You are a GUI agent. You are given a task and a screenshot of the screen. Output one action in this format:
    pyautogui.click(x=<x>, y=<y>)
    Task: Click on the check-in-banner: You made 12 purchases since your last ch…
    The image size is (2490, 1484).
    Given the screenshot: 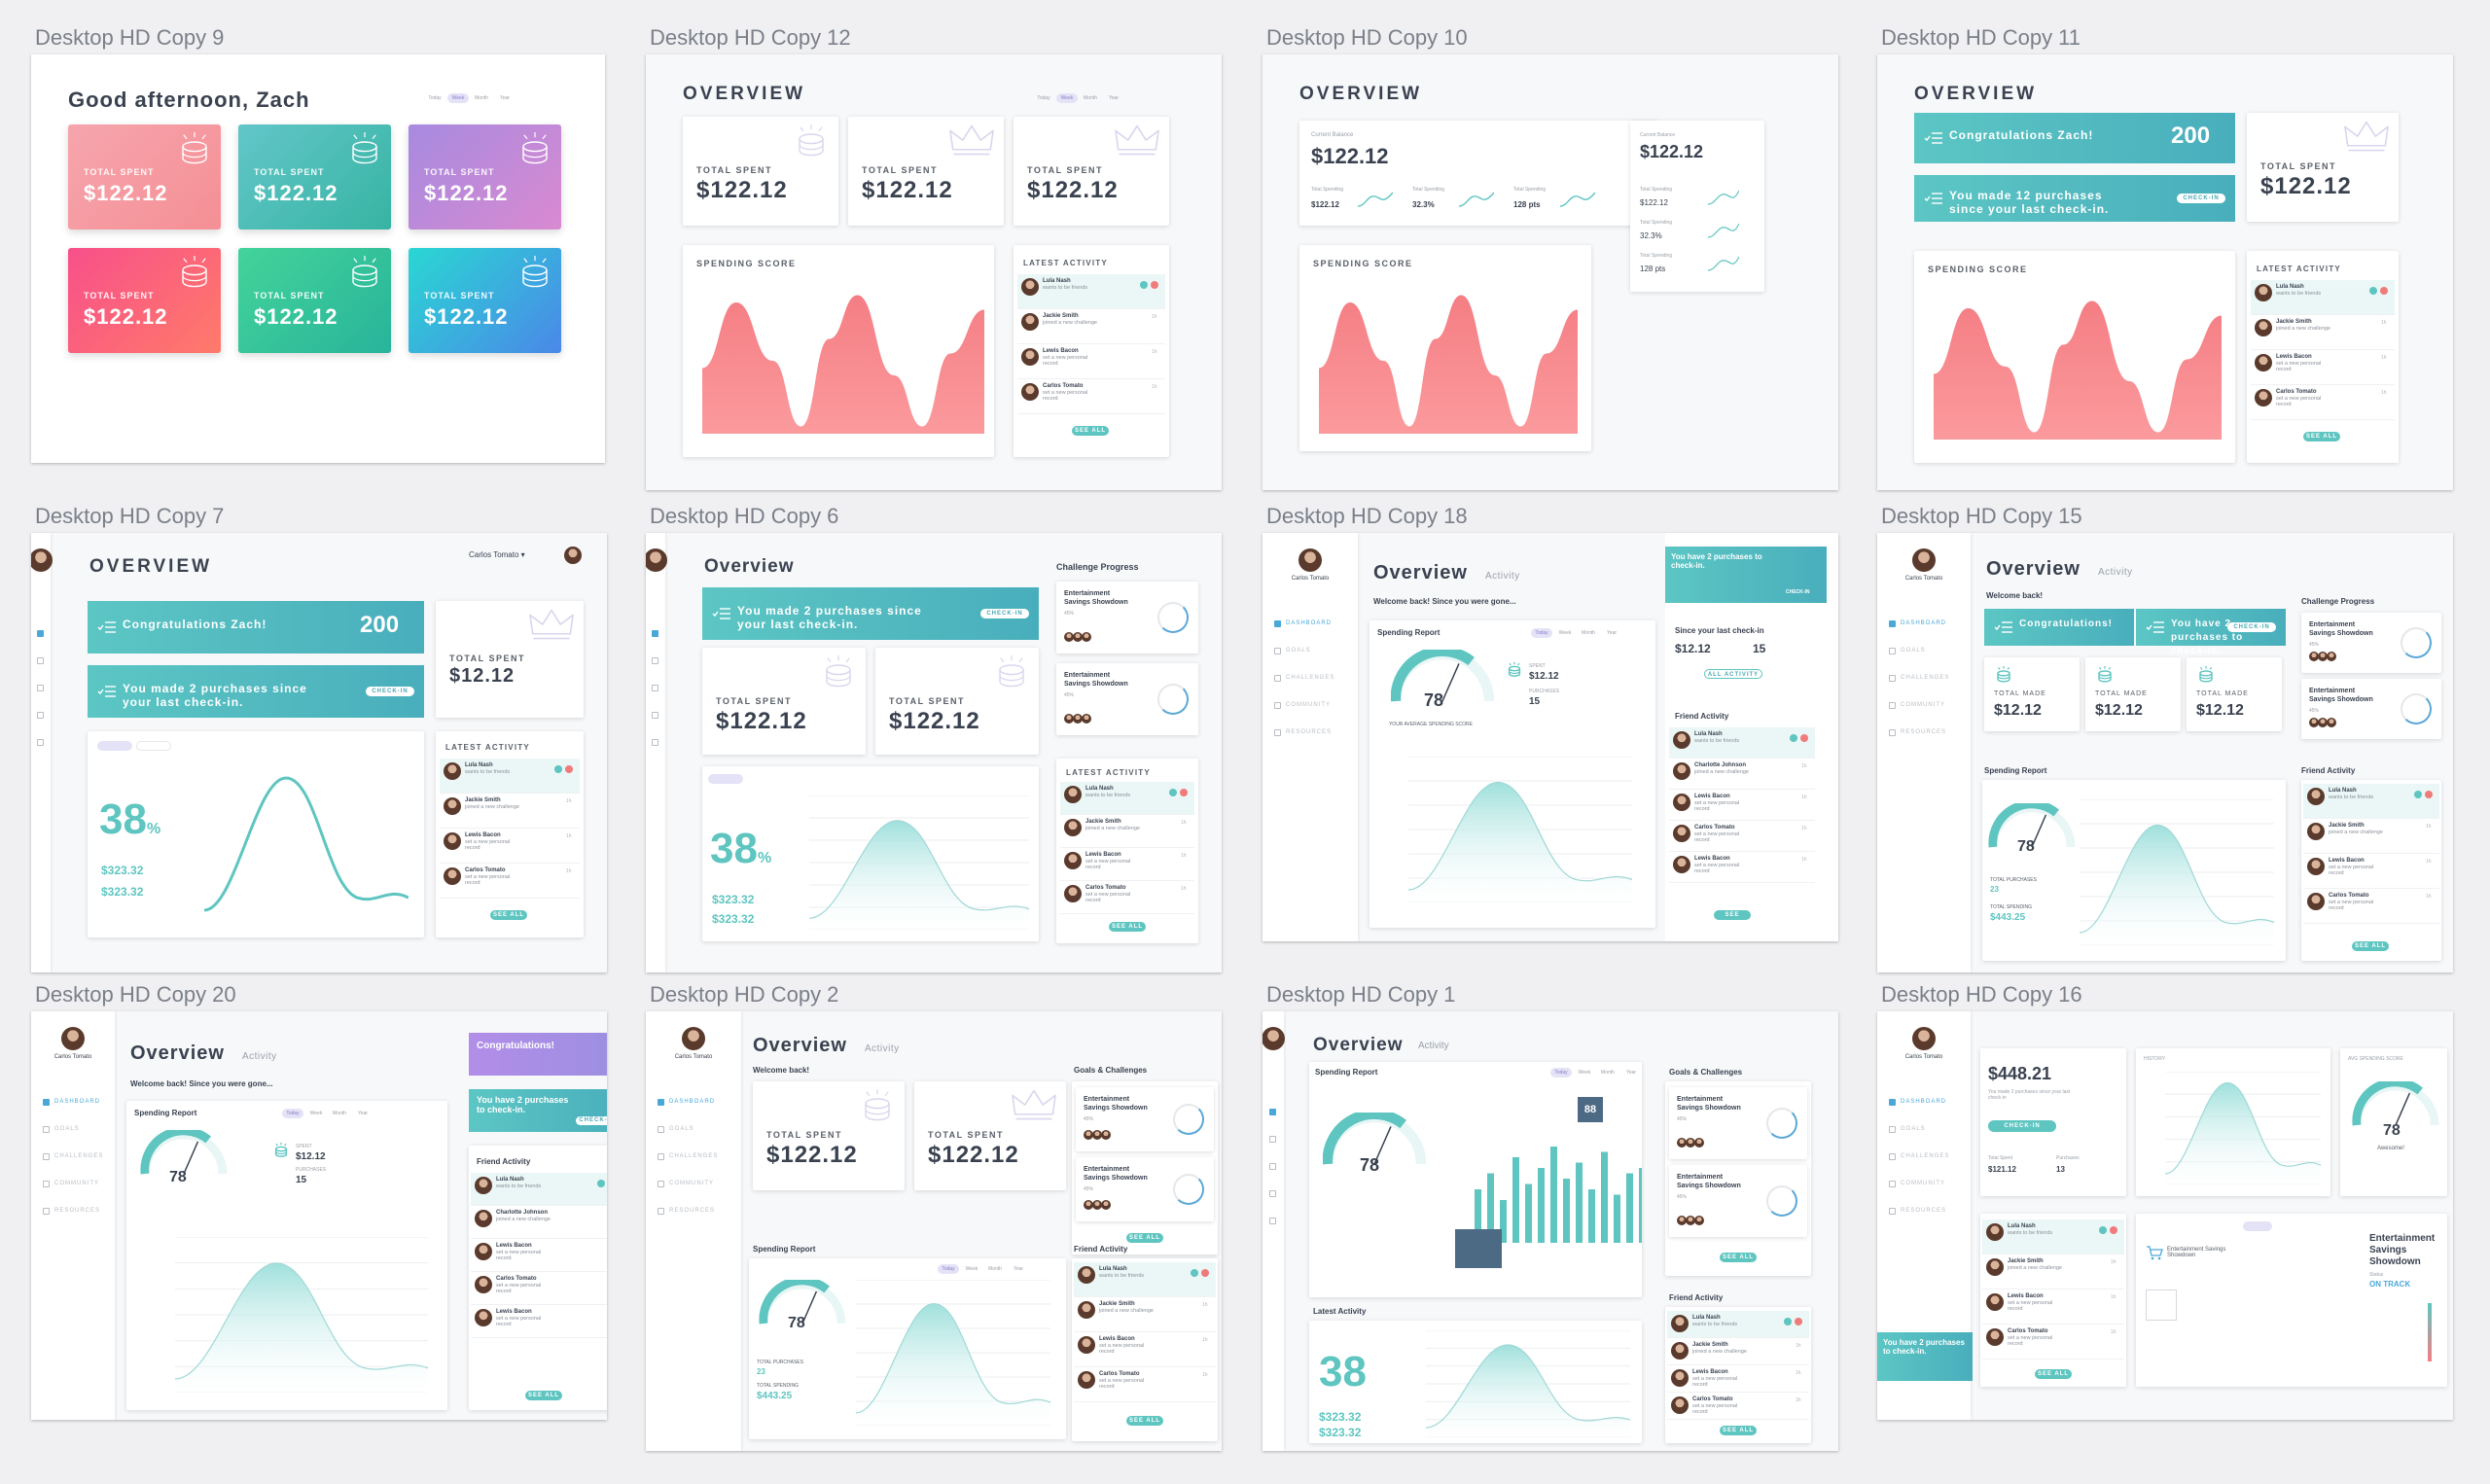 What is the action you would take?
    pyautogui.click(x=2074, y=199)
    